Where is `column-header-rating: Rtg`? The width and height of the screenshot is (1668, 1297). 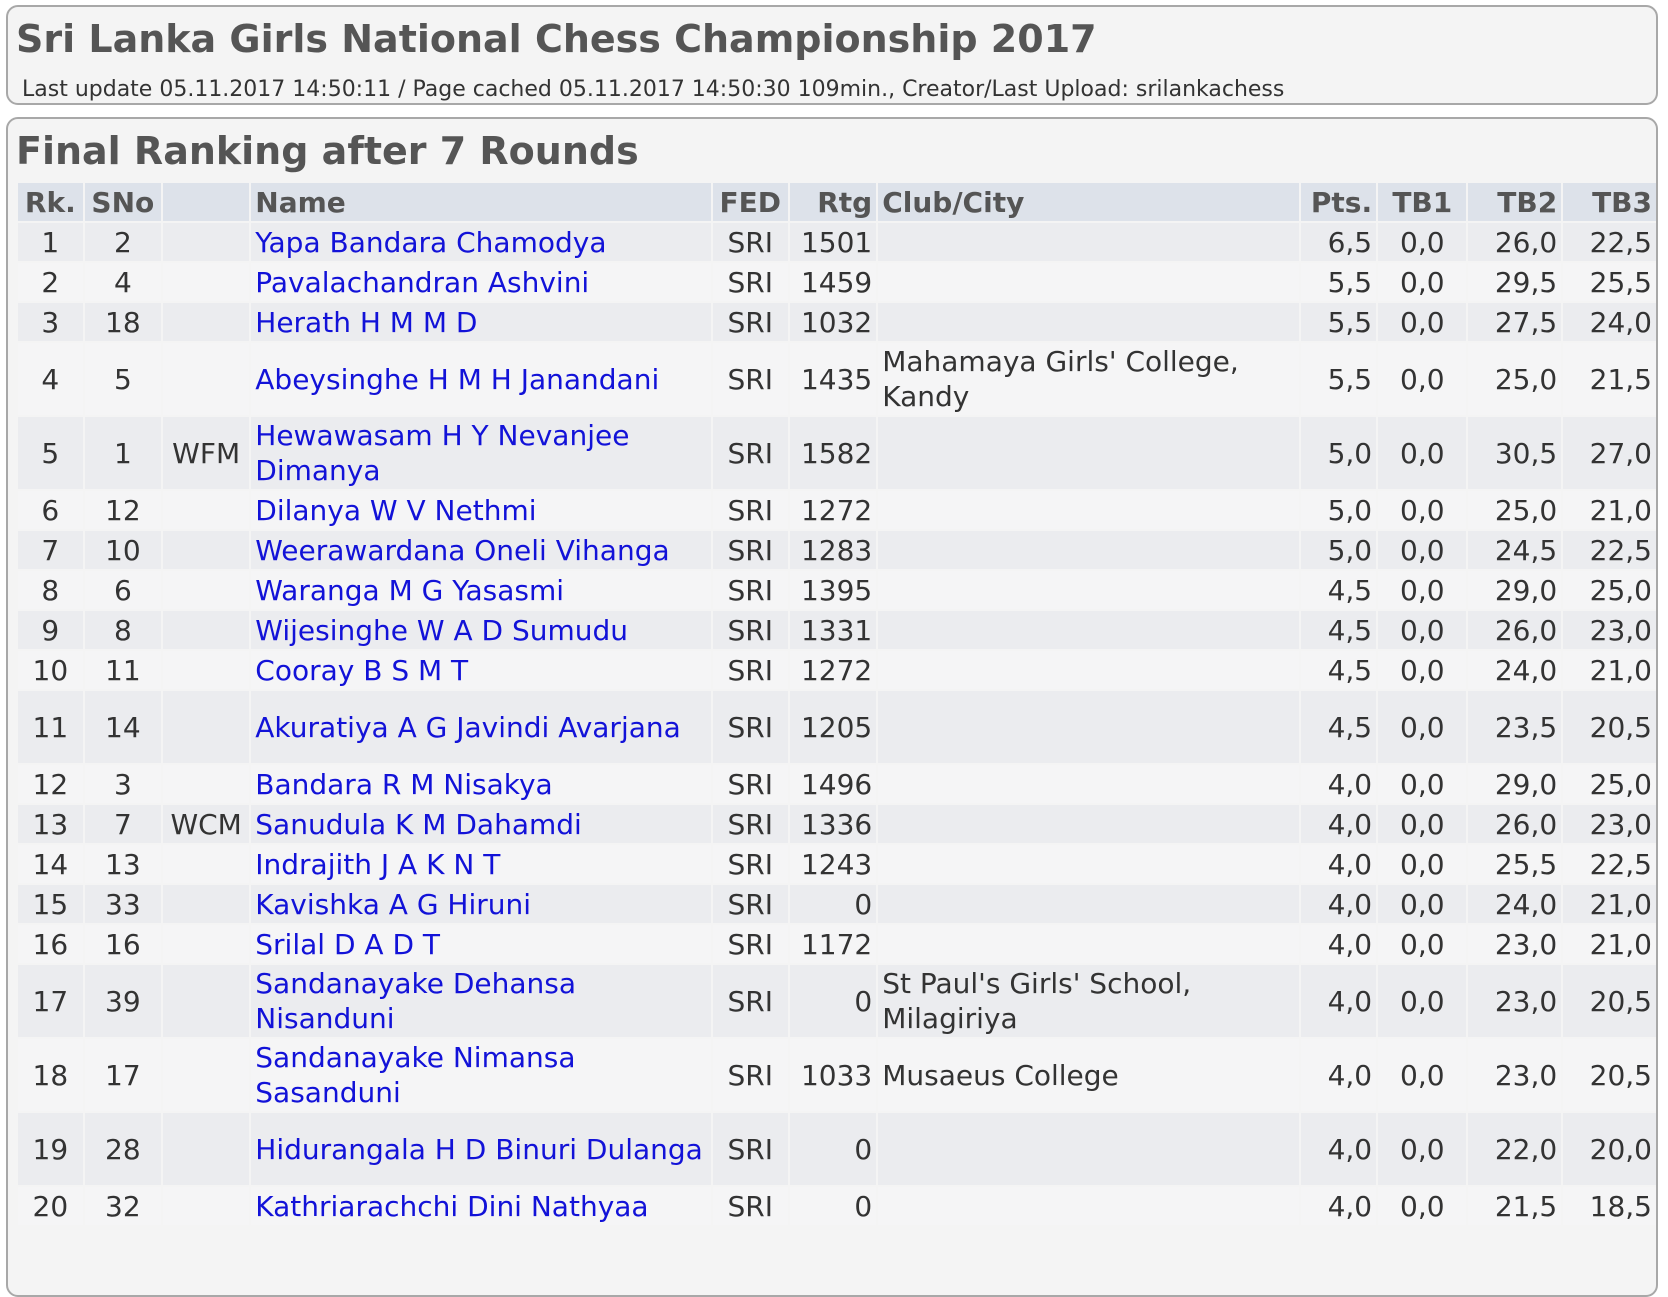
column-header-rating: Rtg is located at coordinates (833, 202).